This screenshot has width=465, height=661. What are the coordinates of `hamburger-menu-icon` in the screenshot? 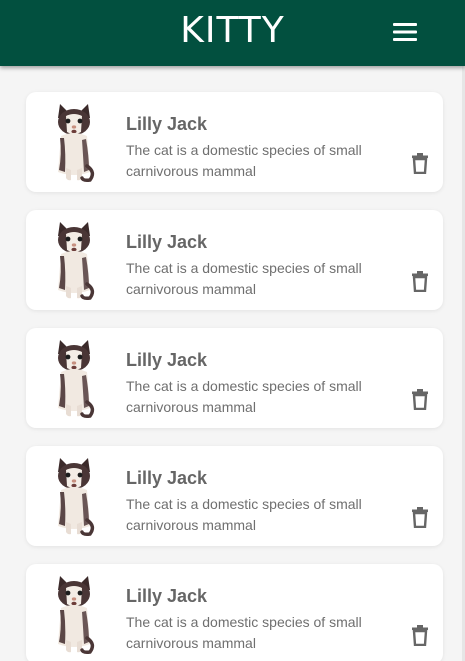 It's located at (405, 32).